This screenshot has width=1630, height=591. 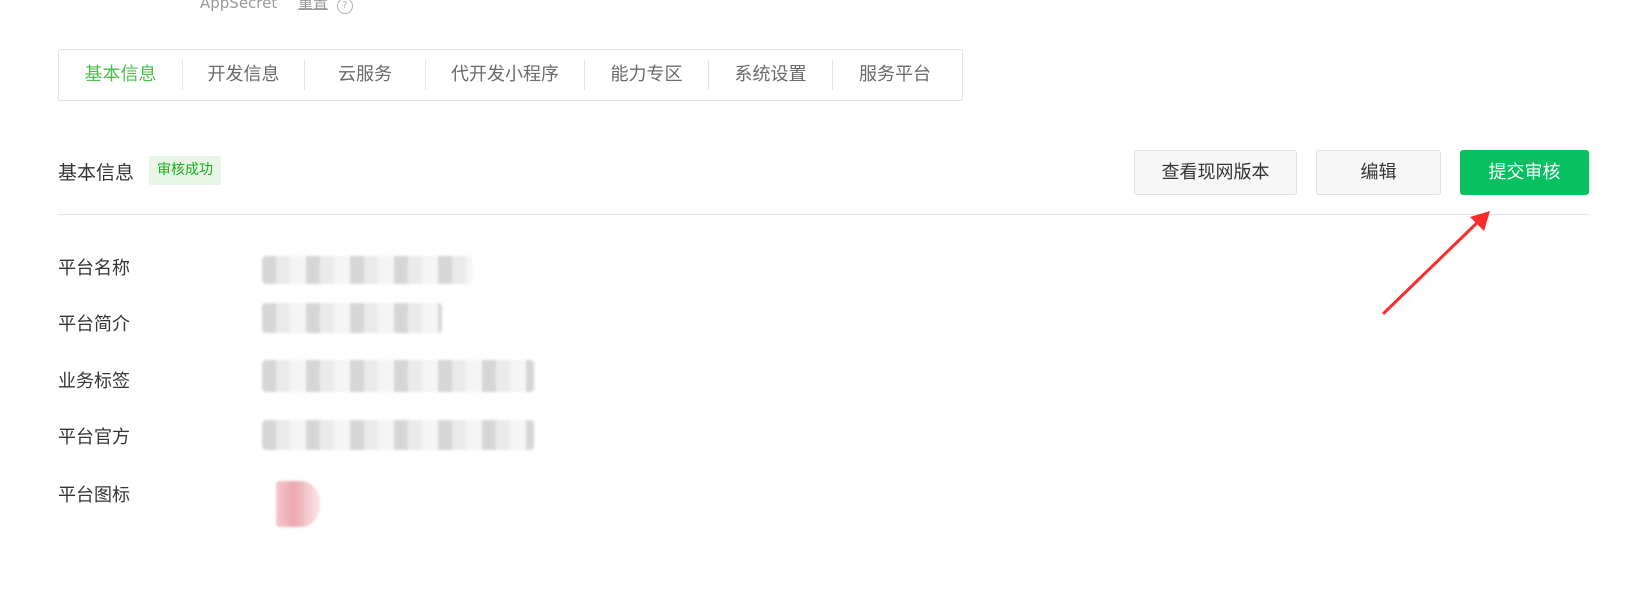 I want to click on submit-review-button: 提交审核, so click(x=1524, y=172).